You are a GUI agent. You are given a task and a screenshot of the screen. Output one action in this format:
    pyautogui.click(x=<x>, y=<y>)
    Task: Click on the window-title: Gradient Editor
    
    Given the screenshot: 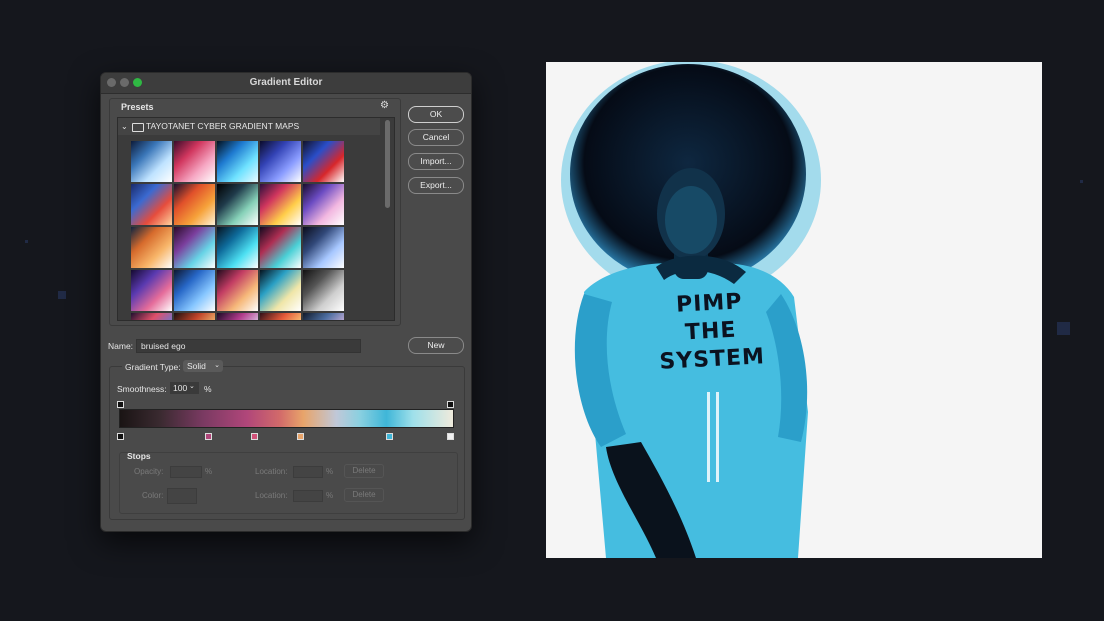 What is the action you would take?
    pyautogui.click(x=286, y=82)
    